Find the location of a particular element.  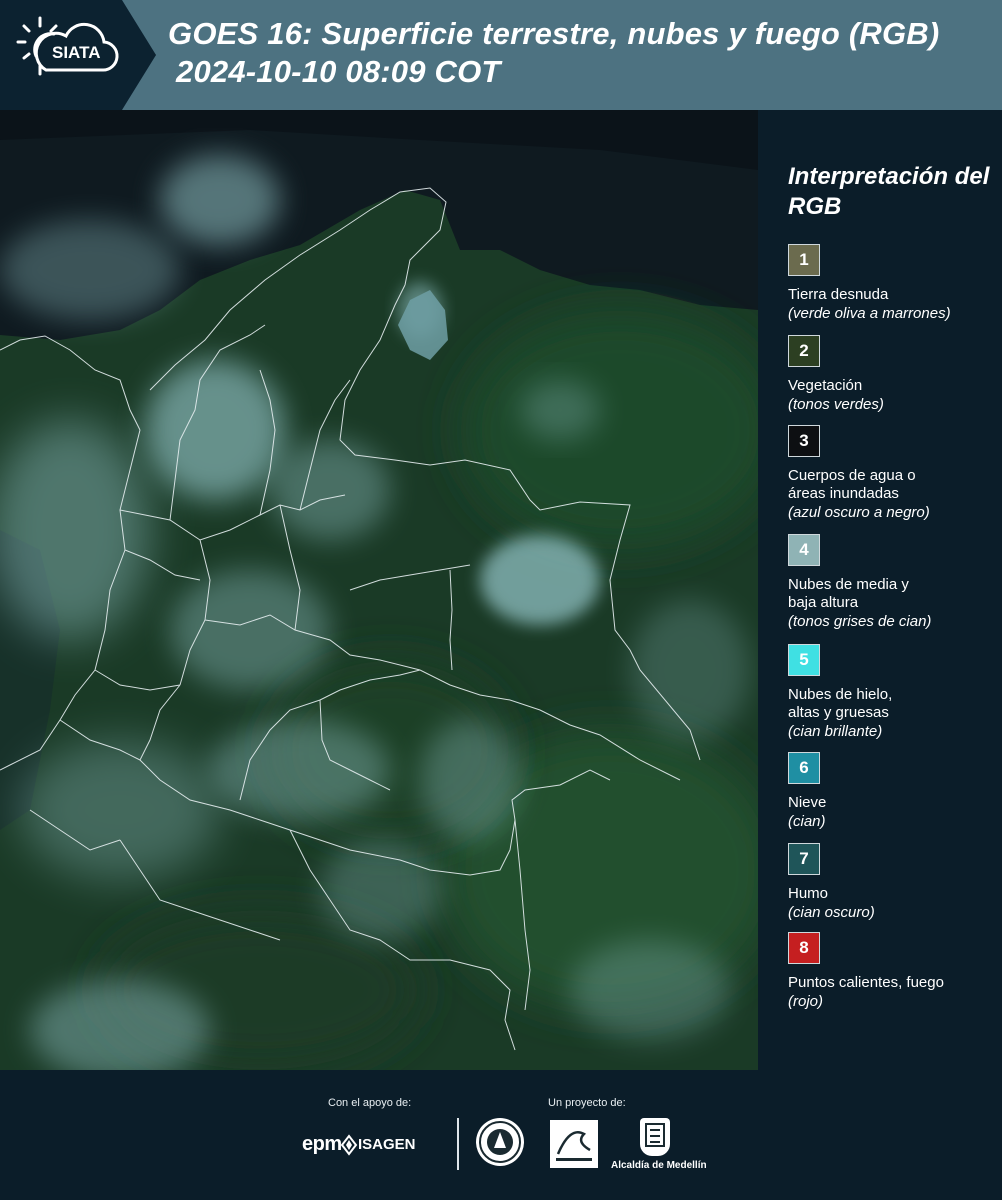

epm-logo: epm is located at coordinates (322, 1144).